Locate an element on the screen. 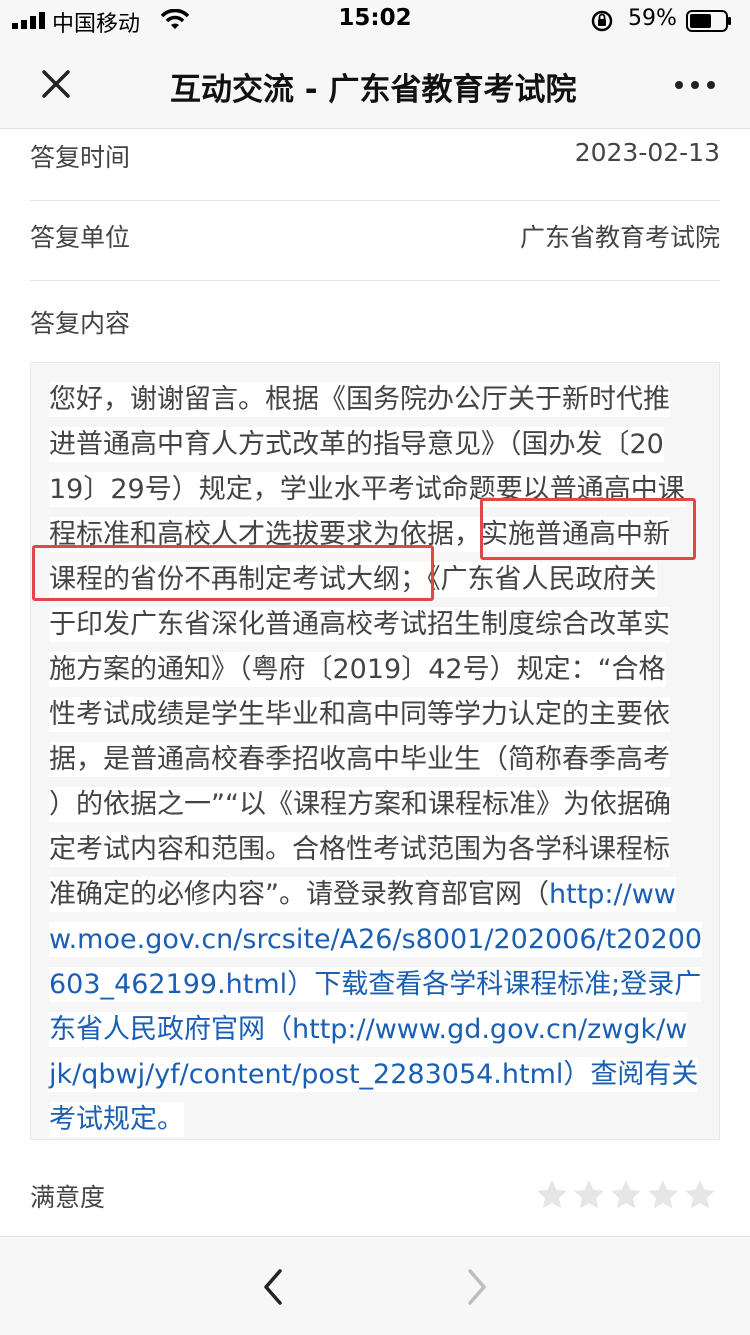  content-line: 准确定的必修内容”。请登录教育部官网（http://ww is located at coordinates (375, 894).